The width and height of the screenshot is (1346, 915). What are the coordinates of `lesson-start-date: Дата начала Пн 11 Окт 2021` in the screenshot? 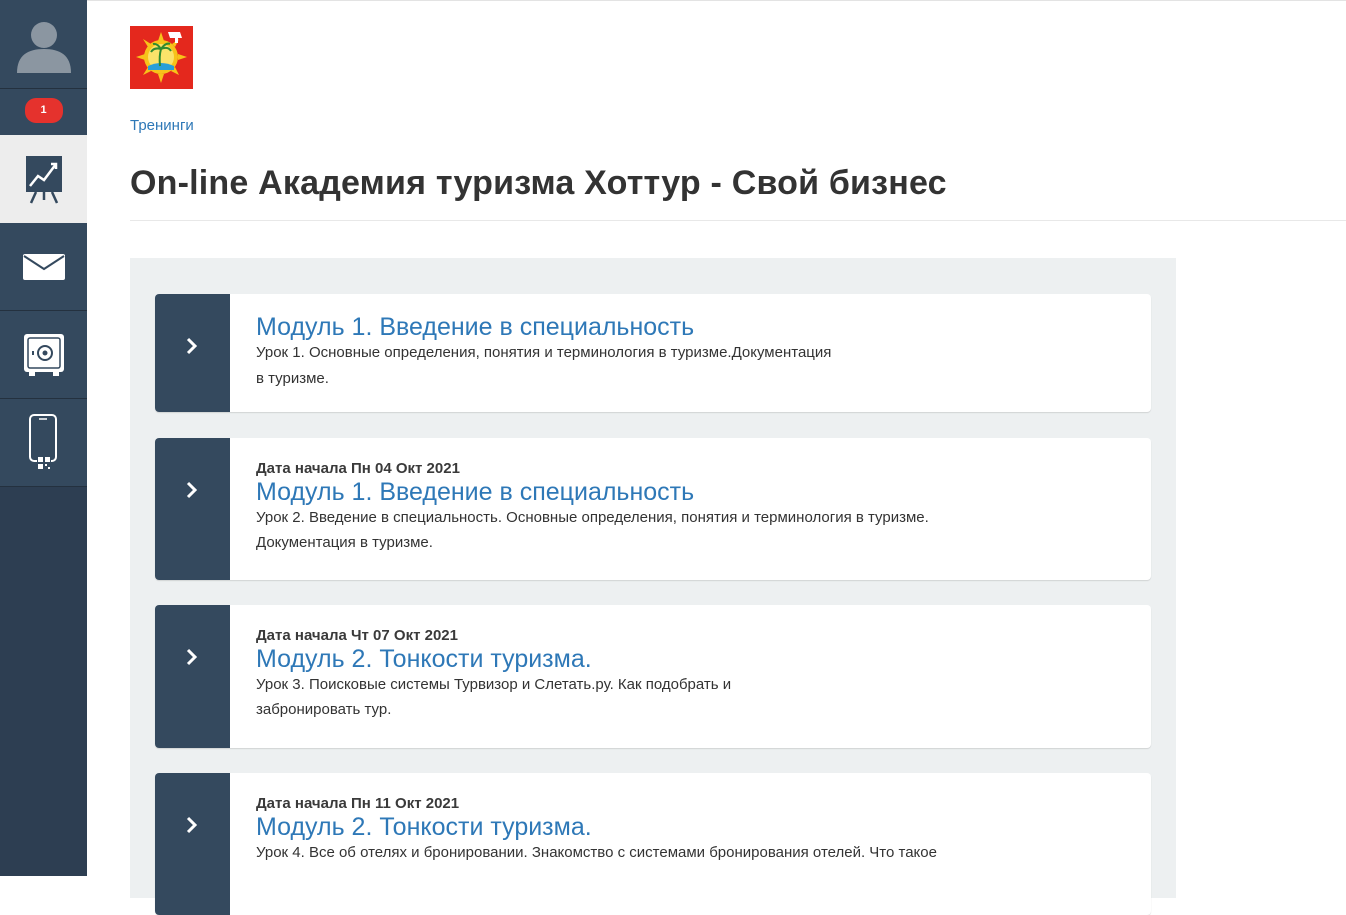 It's located at (358, 803).